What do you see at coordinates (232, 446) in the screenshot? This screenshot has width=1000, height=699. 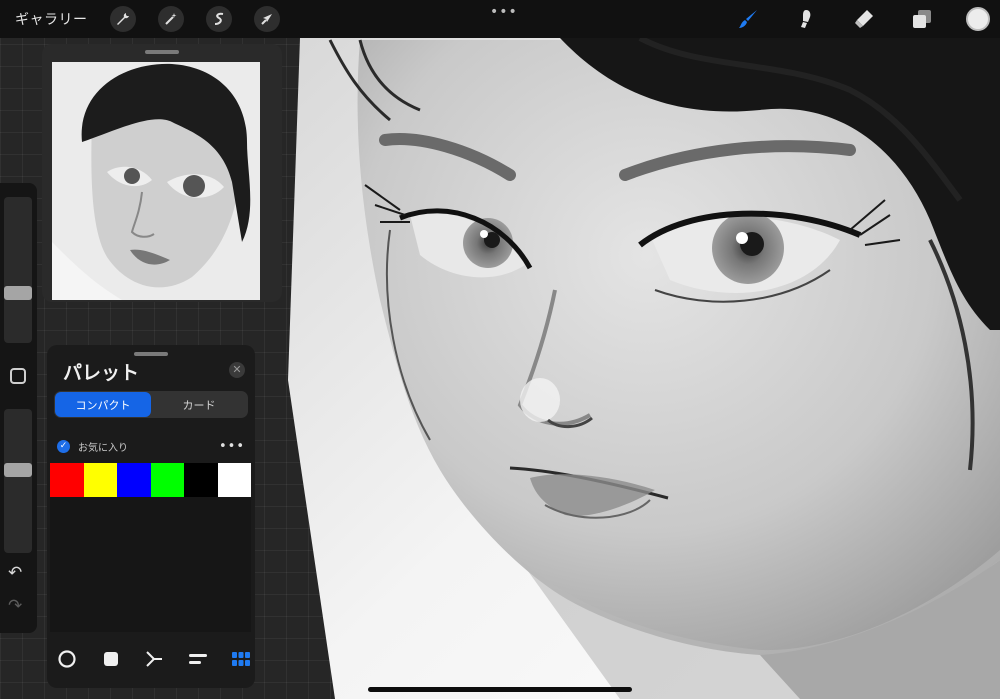 I see `palette-options-button: •••` at bounding box center [232, 446].